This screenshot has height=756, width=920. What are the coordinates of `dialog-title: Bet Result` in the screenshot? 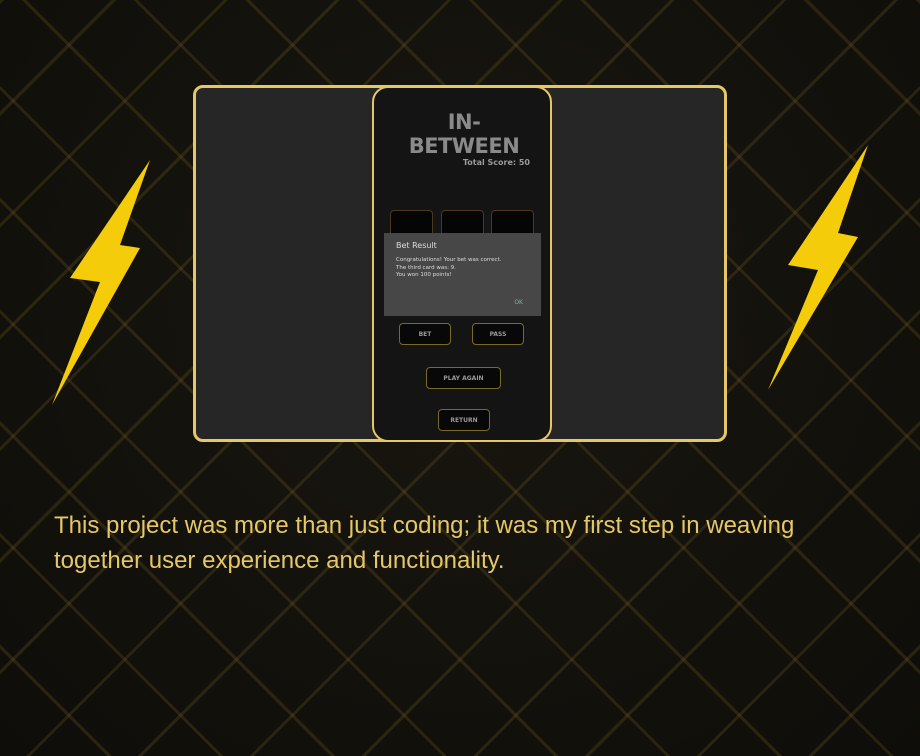 It's located at (416, 245).